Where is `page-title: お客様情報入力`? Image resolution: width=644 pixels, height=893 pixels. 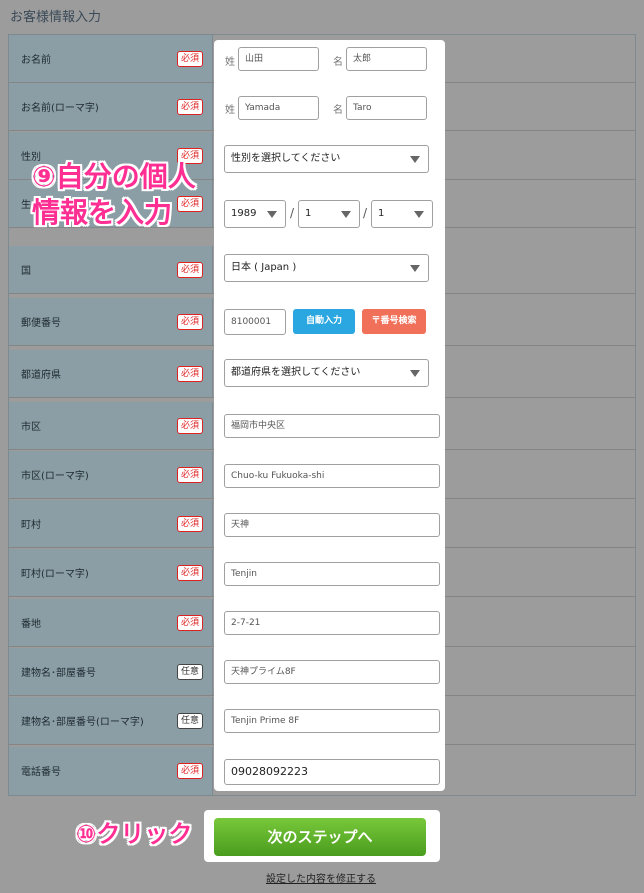 page-title: お客様情報入力 is located at coordinates (56, 17).